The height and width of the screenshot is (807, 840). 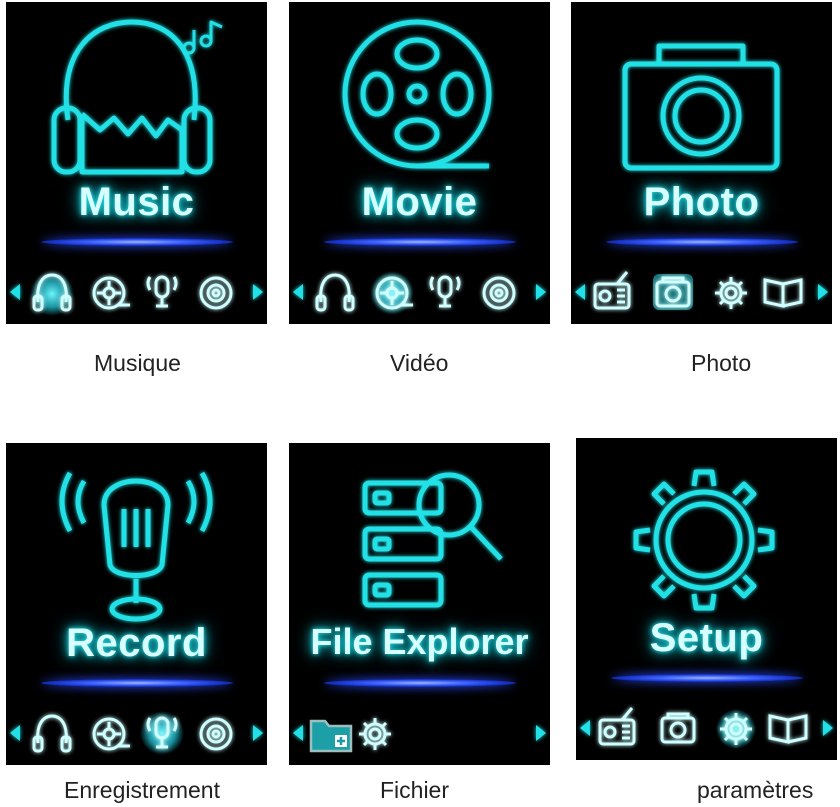 I want to click on screen-music: Music, so click(x=136, y=163).